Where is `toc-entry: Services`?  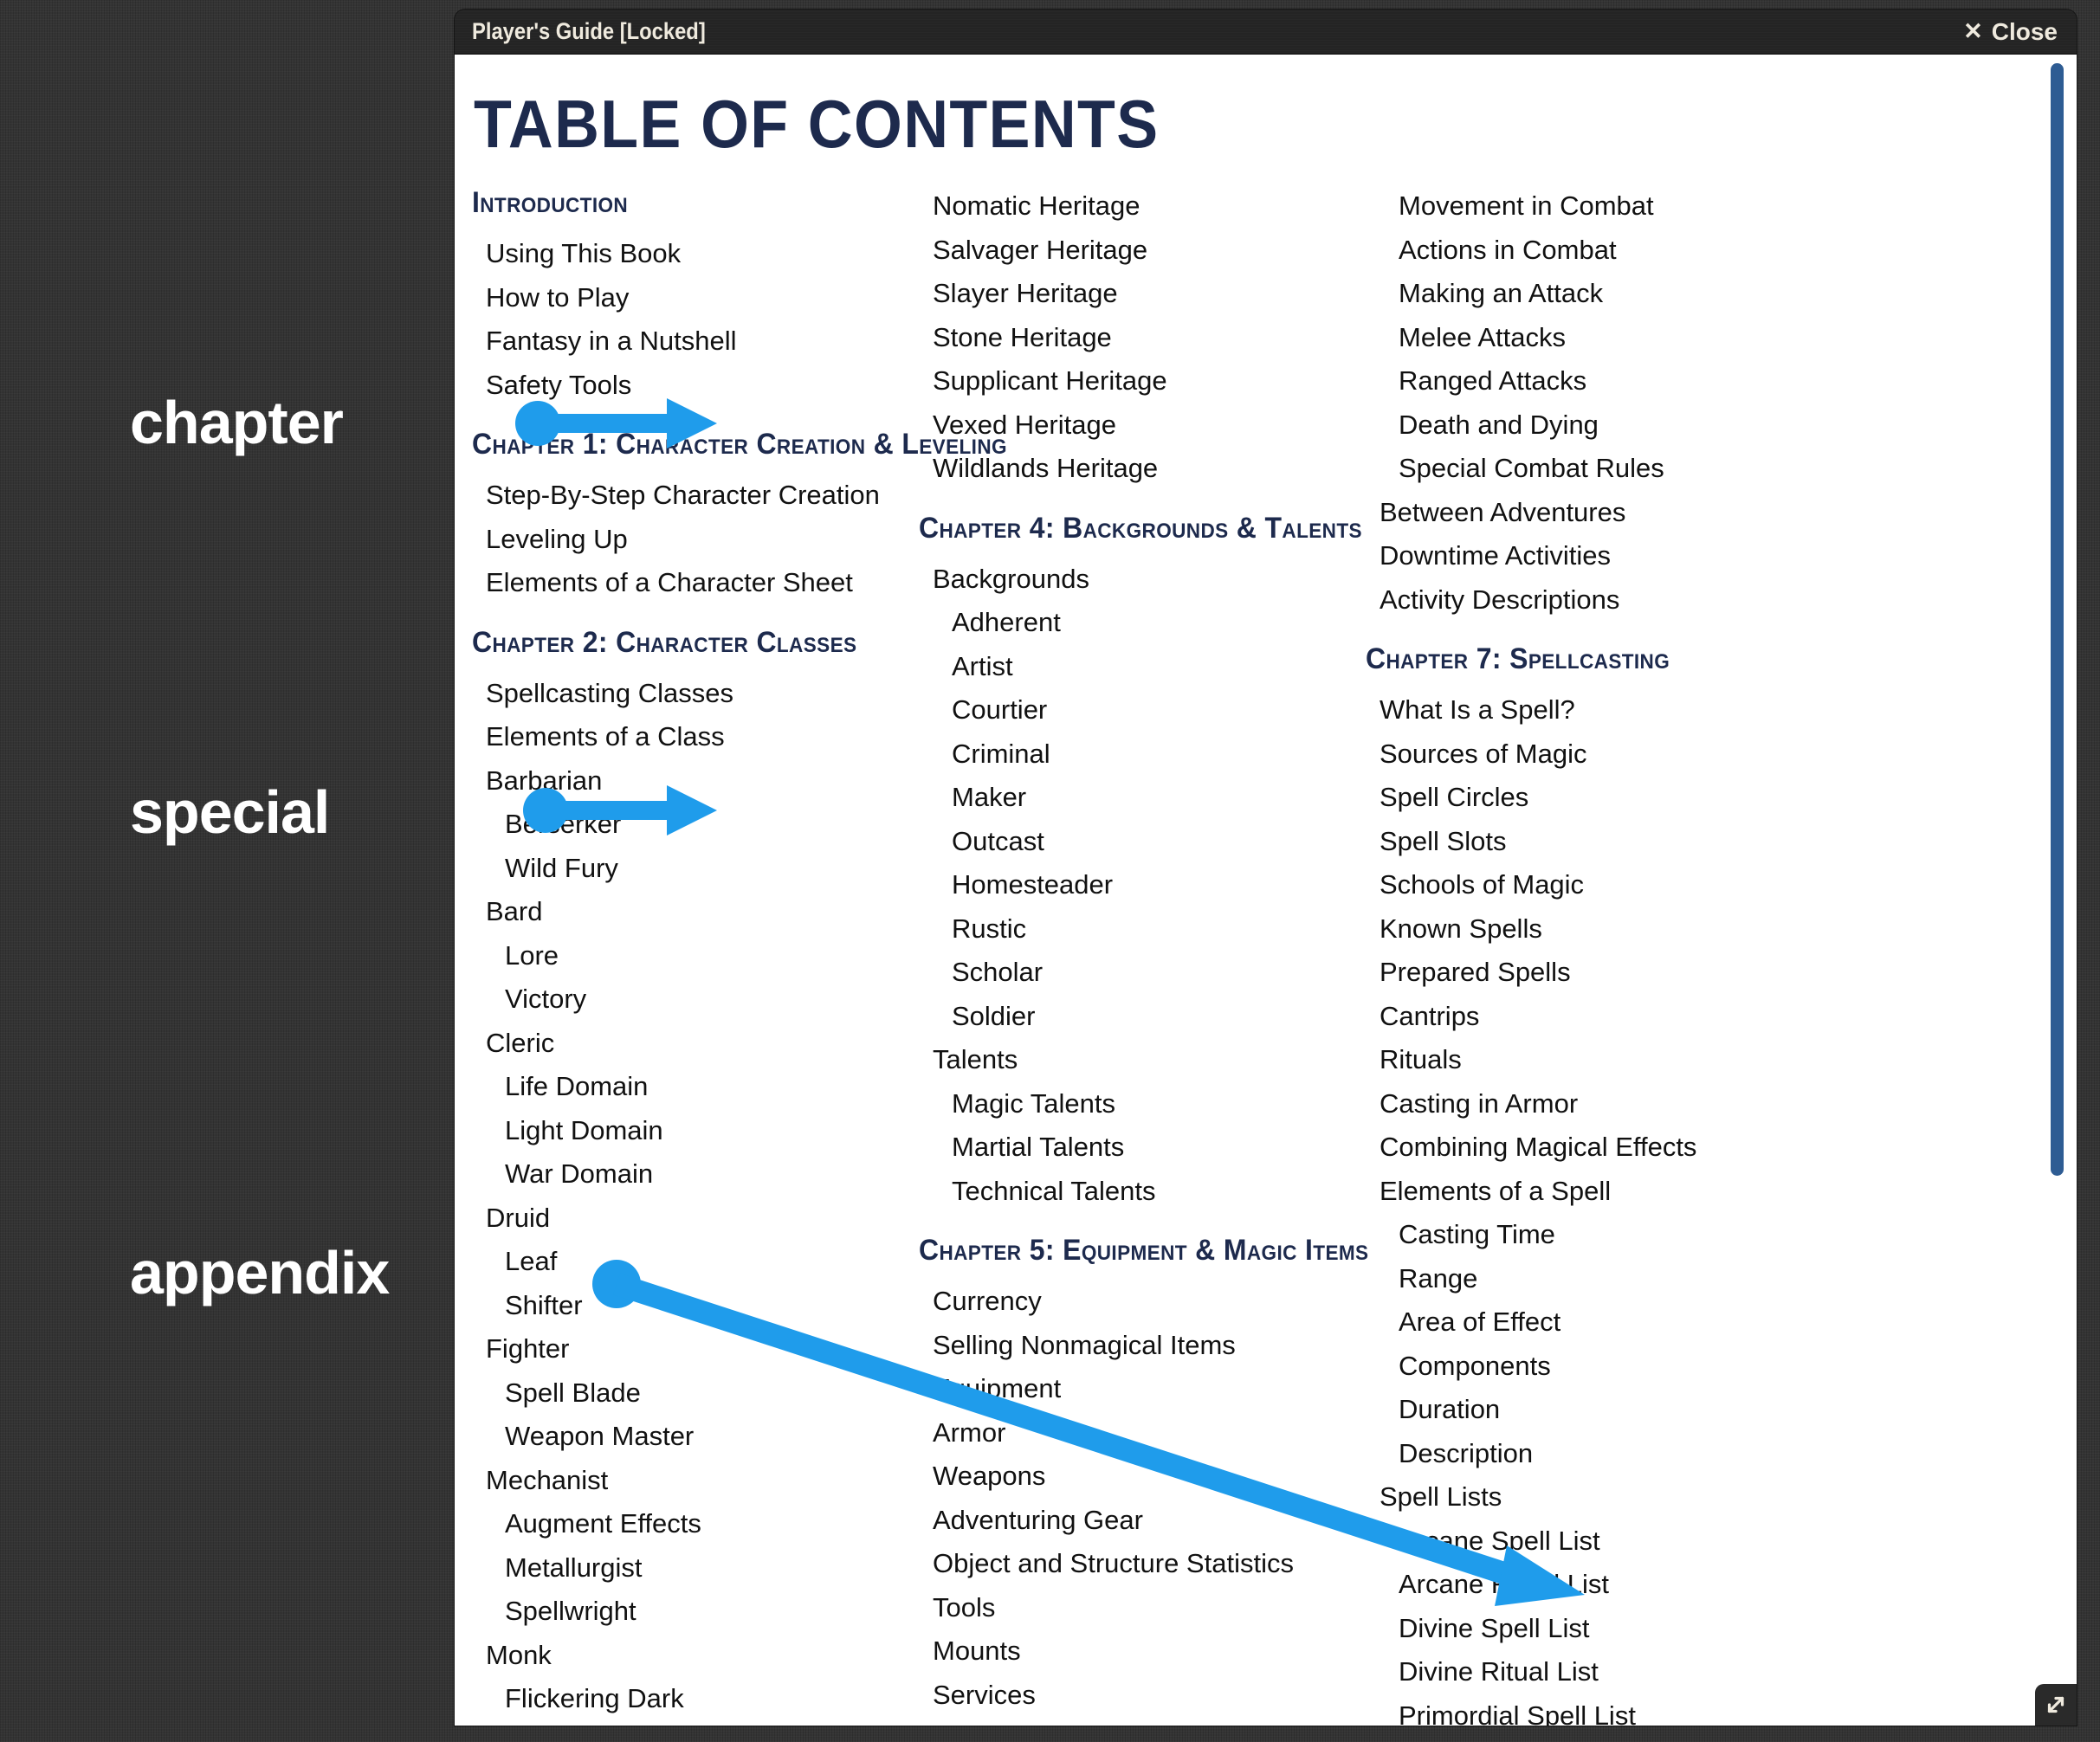 toc-entry: Services is located at coordinates (1142, 1696).